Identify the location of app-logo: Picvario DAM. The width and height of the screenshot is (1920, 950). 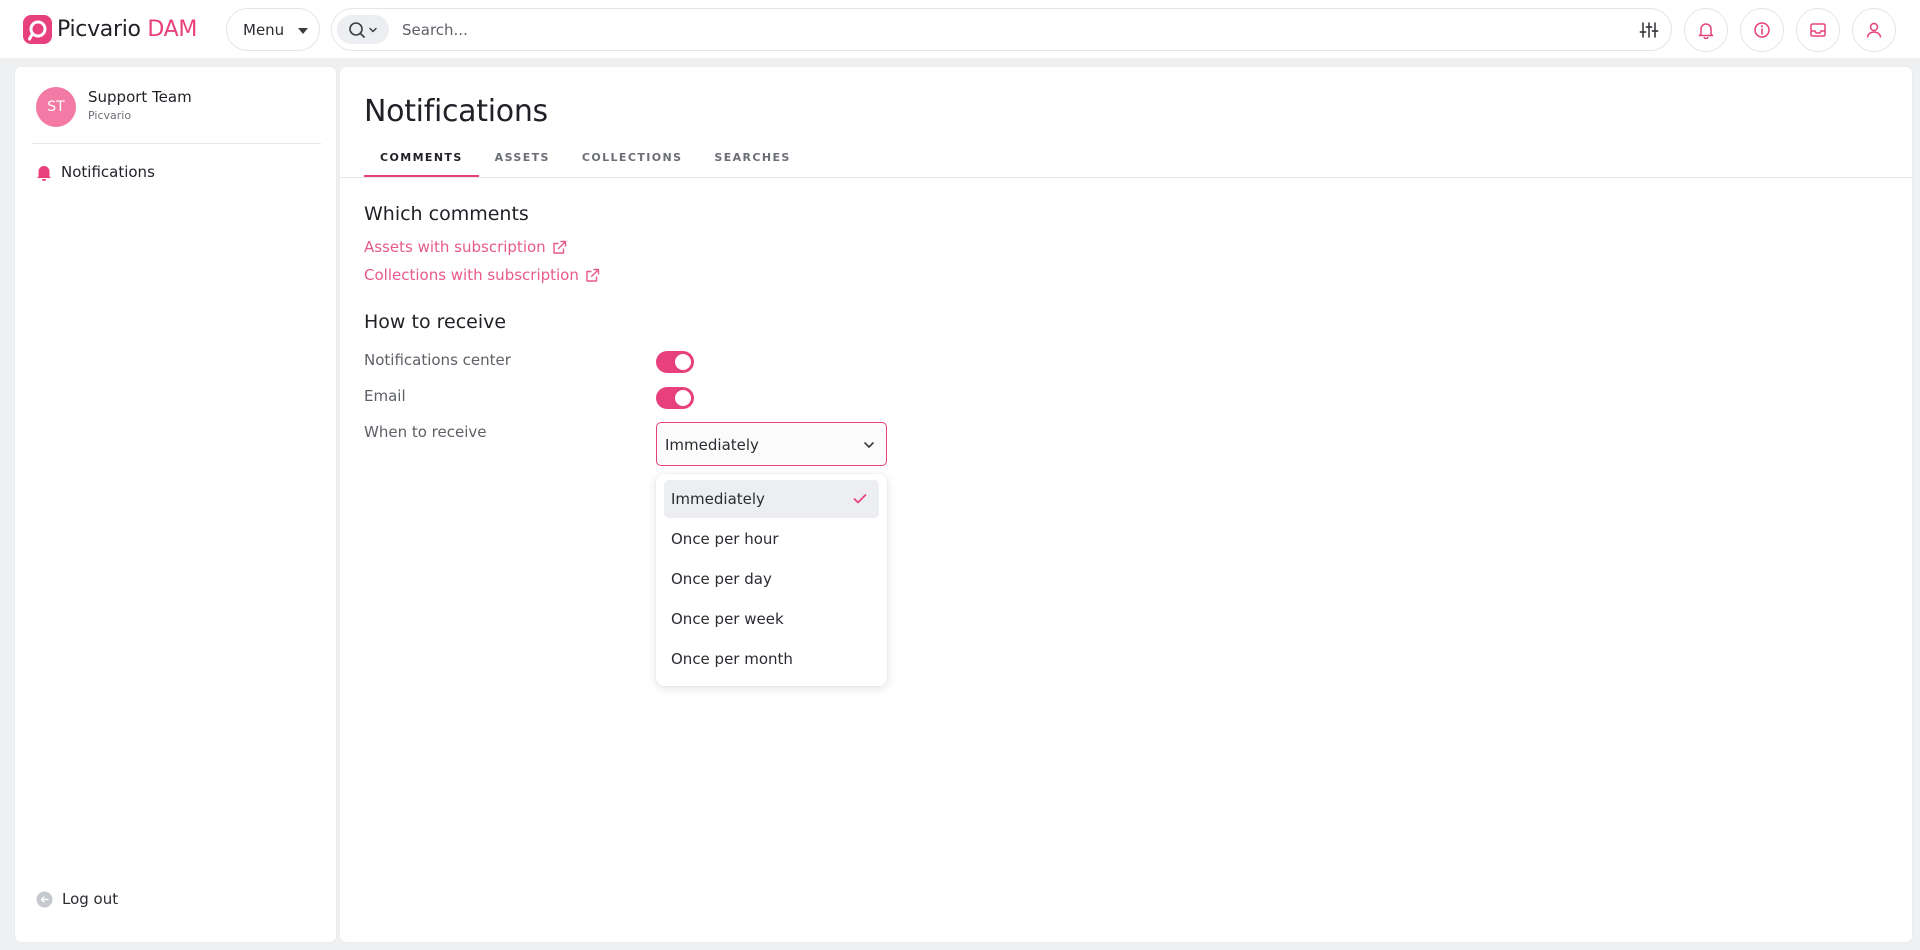
(110, 29).